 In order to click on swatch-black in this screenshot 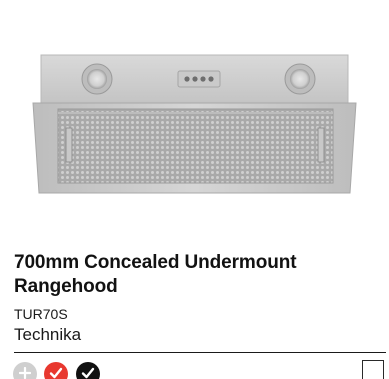, I will do `click(88, 370)`.